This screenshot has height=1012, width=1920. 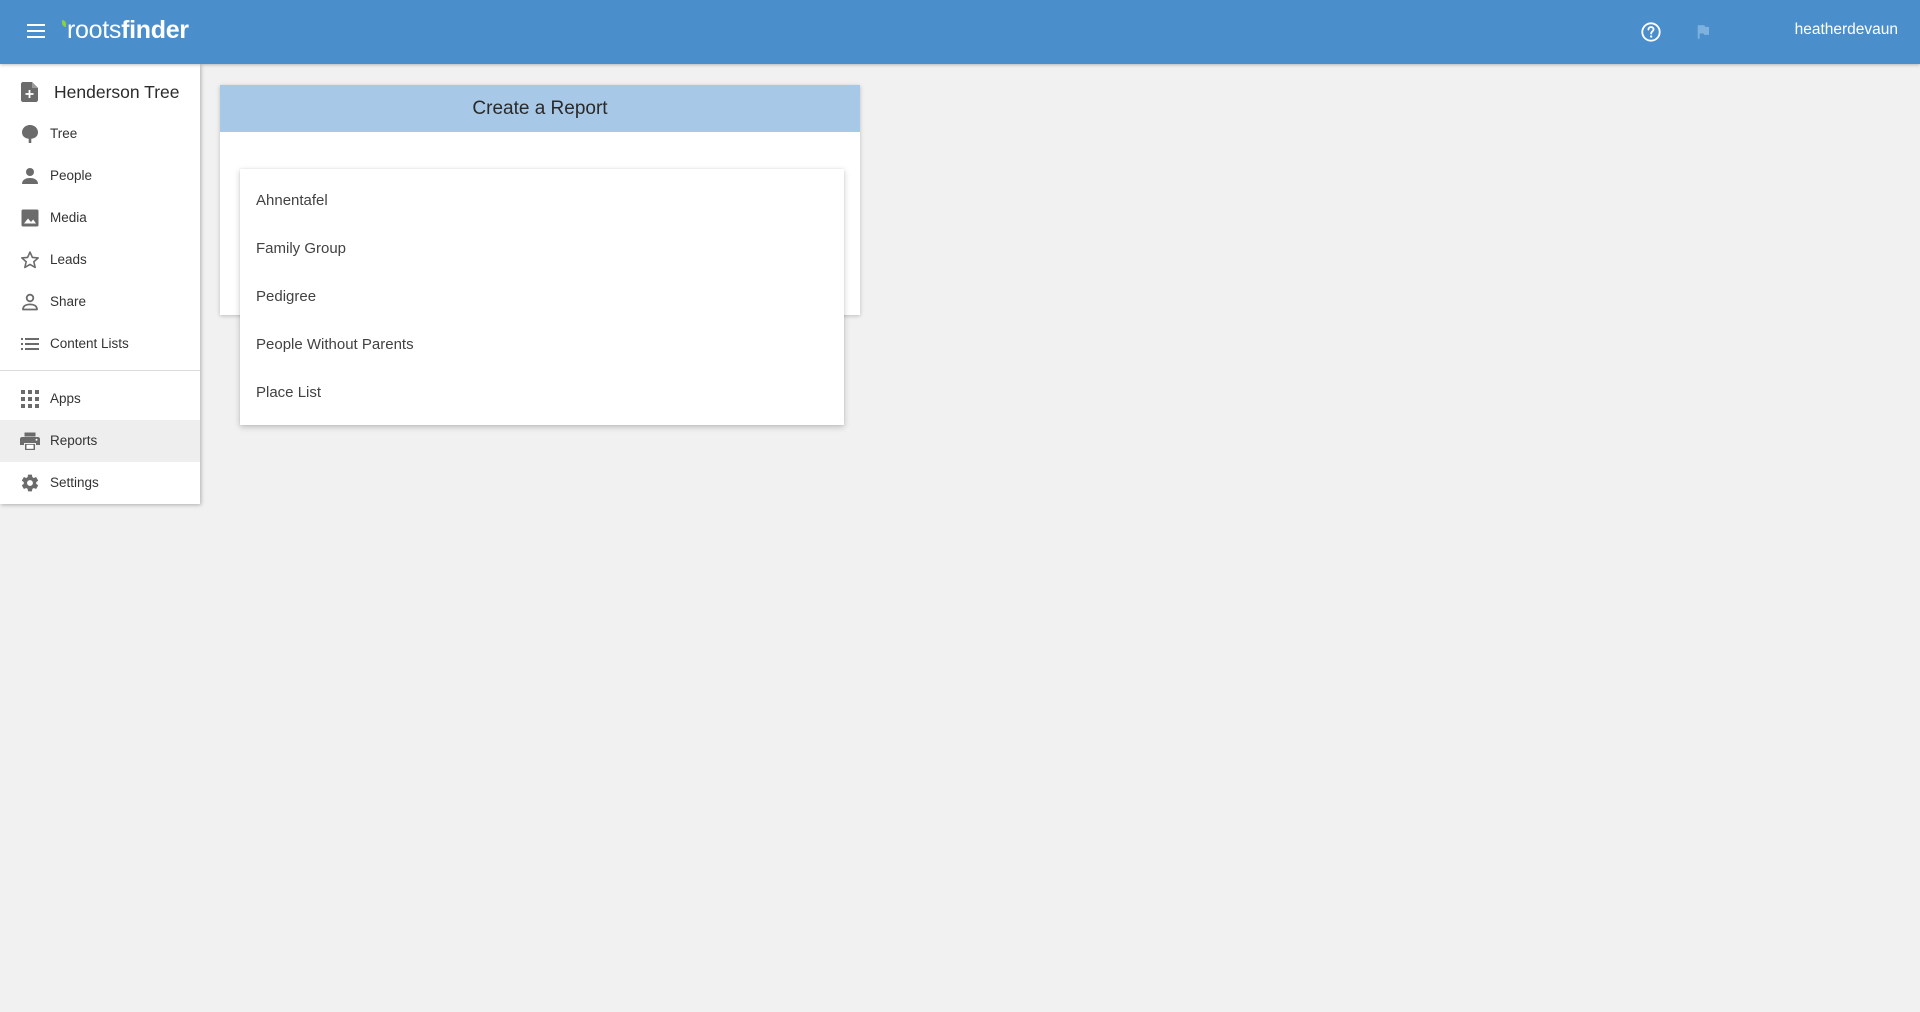 What do you see at coordinates (30, 92) in the screenshot?
I see `add-document-icon` at bounding box center [30, 92].